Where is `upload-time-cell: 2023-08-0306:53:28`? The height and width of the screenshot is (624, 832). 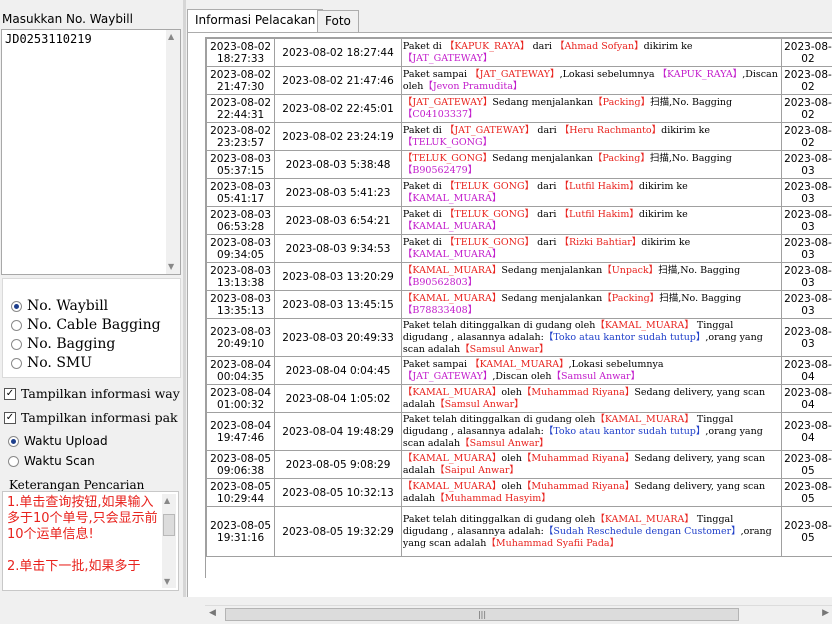 upload-time-cell: 2023-08-0306:53:28 is located at coordinates (241, 221).